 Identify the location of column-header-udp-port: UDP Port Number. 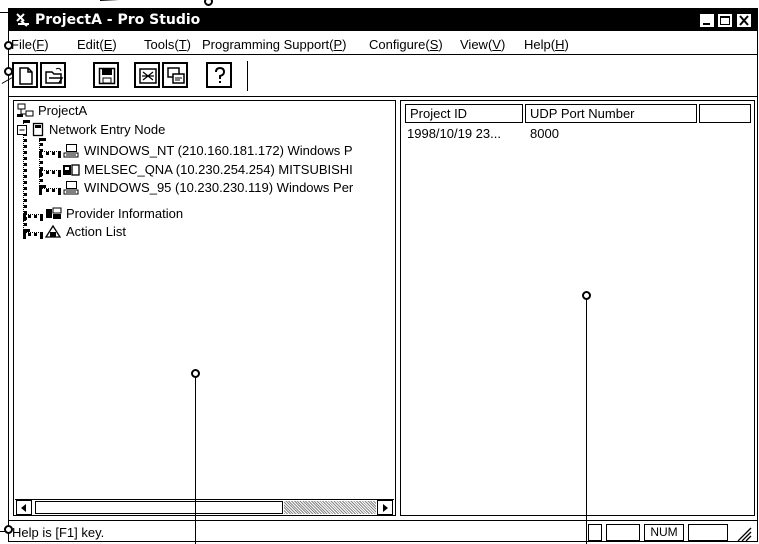
(611, 113).